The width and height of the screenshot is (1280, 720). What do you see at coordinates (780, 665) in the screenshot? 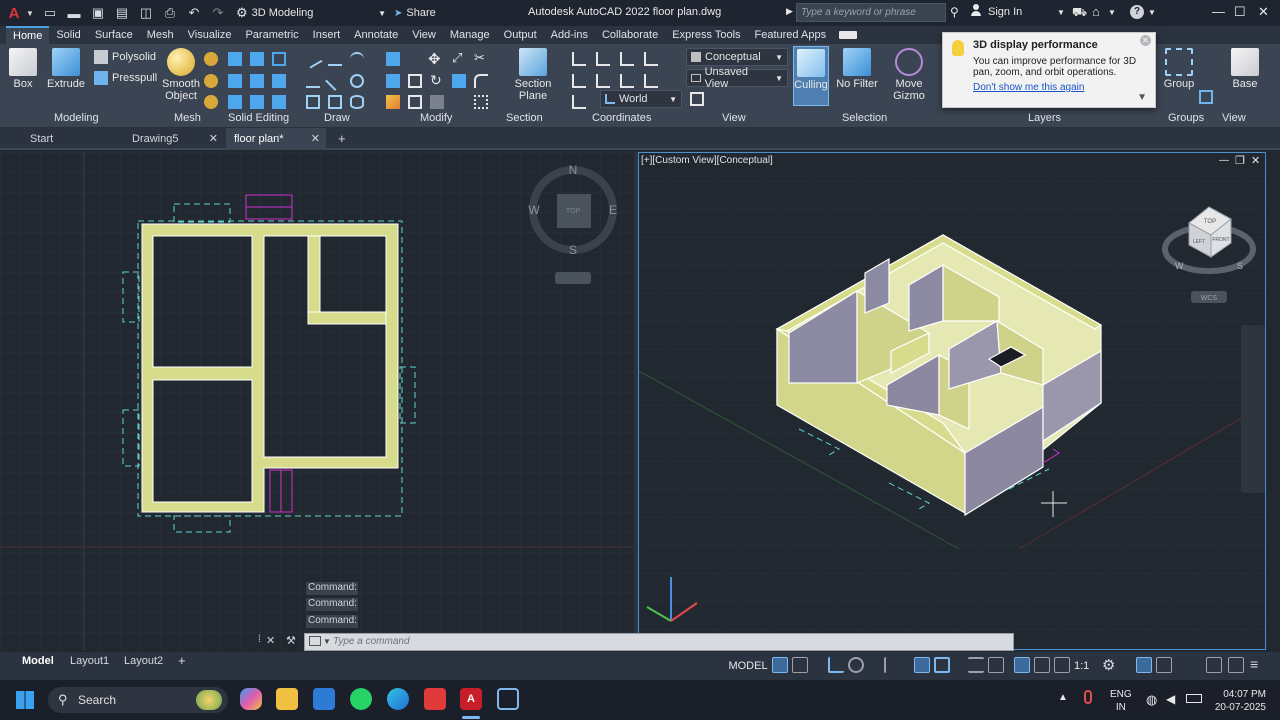
I see `grid-icon` at bounding box center [780, 665].